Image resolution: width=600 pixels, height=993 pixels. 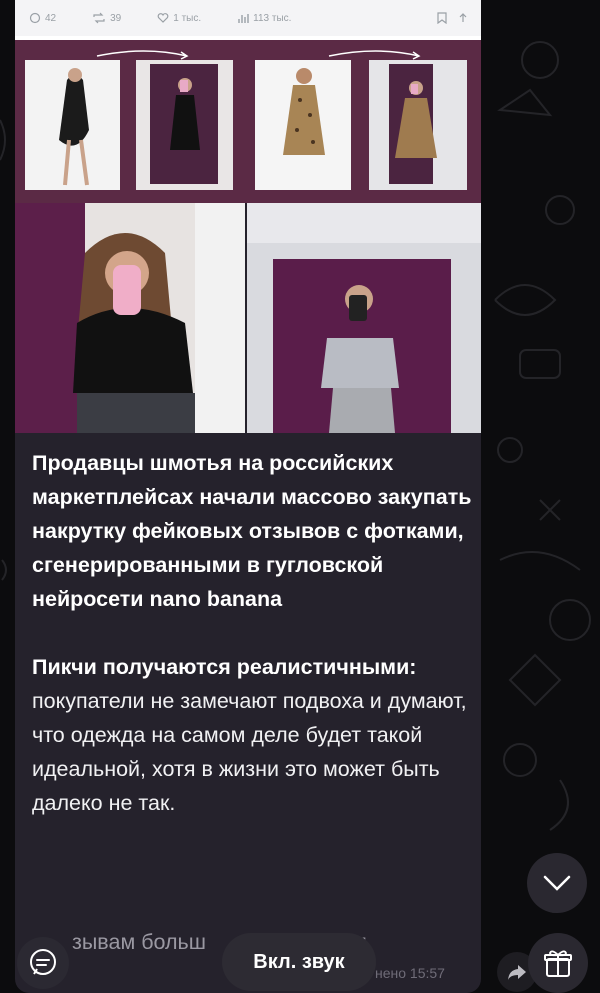 I want to click on views-icon, so click(x=243, y=18).